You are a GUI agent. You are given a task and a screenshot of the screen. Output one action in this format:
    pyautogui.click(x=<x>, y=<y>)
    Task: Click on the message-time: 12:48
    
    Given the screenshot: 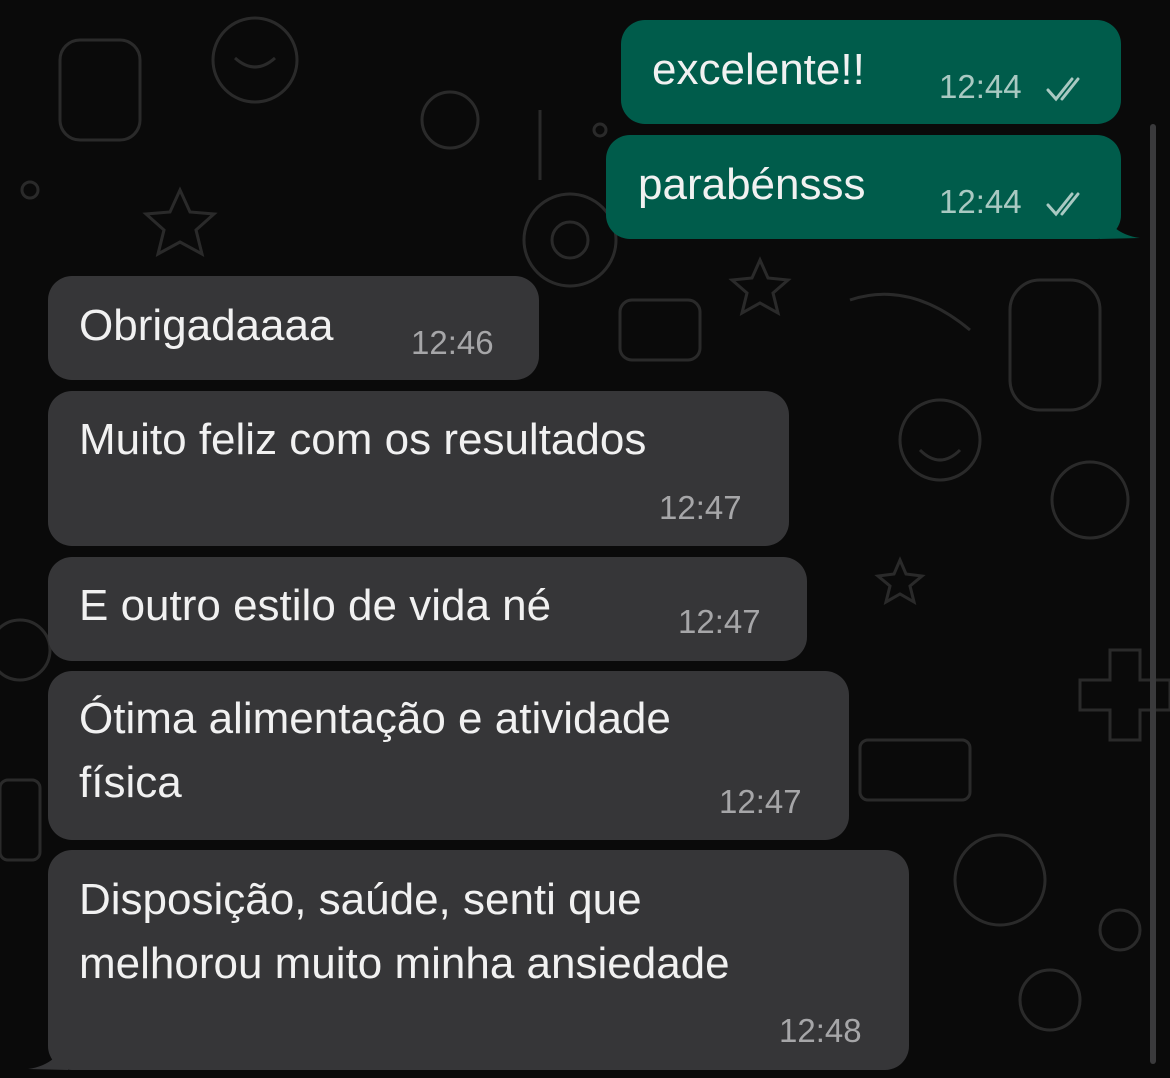 What is the action you would take?
    pyautogui.click(x=820, y=1030)
    